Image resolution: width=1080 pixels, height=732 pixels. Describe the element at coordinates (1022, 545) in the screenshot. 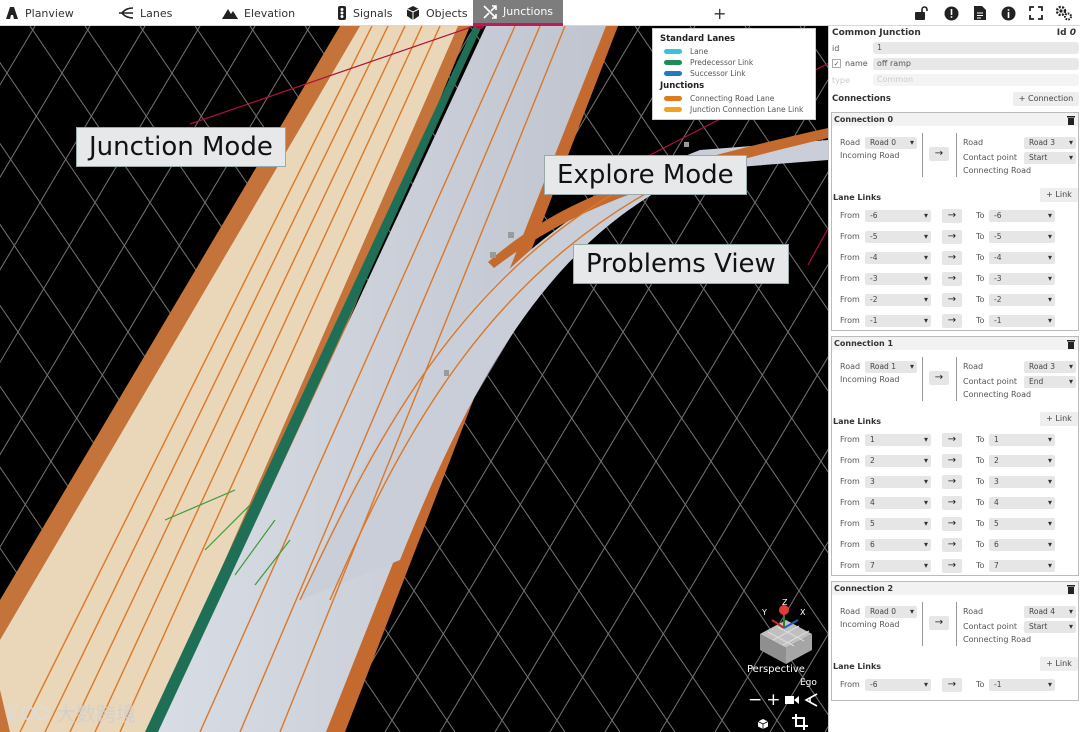

I see `link-to-select: 6` at that location.